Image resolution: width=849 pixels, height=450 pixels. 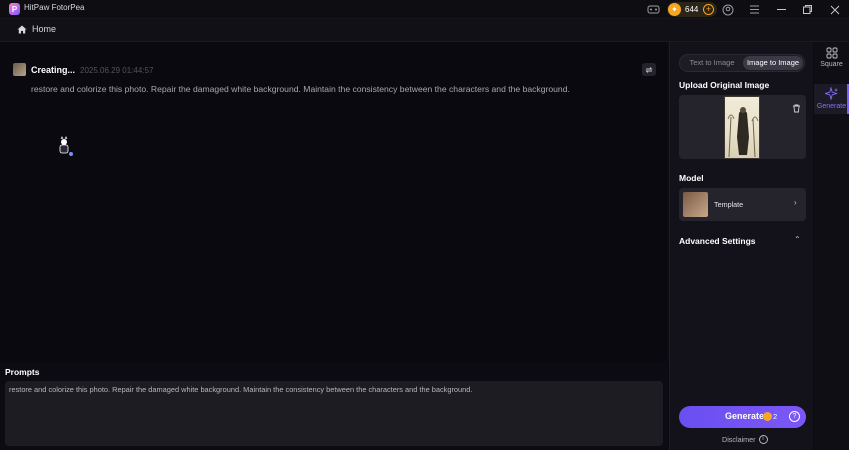 I want to click on generate-button: Generate 2 ?, so click(x=742, y=417).